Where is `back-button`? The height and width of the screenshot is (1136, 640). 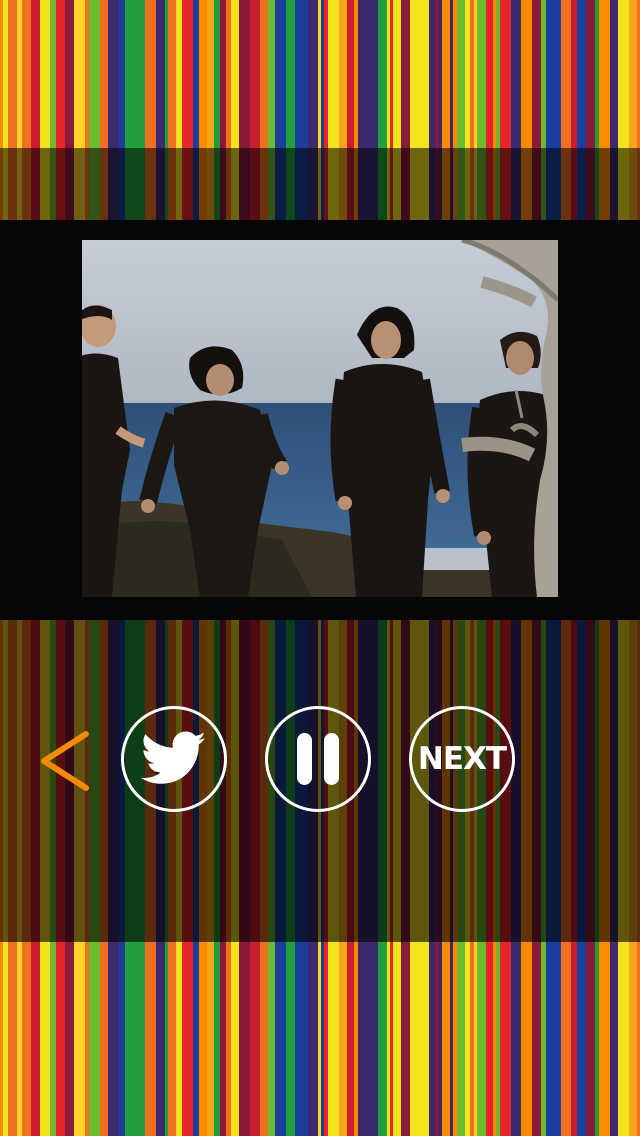
back-button is located at coordinates (65, 761).